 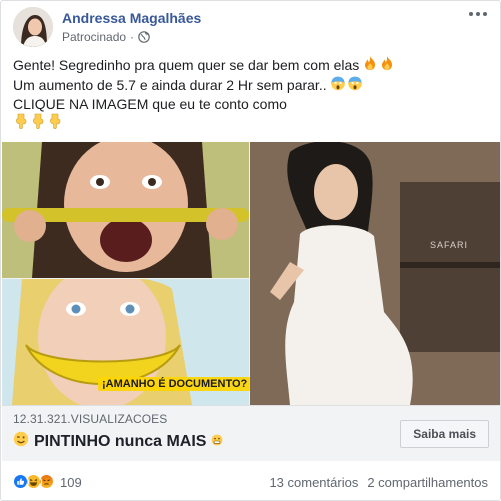 I want to click on image-caption: ¡AMANHO É DOCUMENTO?, so click(x=175, y=384).